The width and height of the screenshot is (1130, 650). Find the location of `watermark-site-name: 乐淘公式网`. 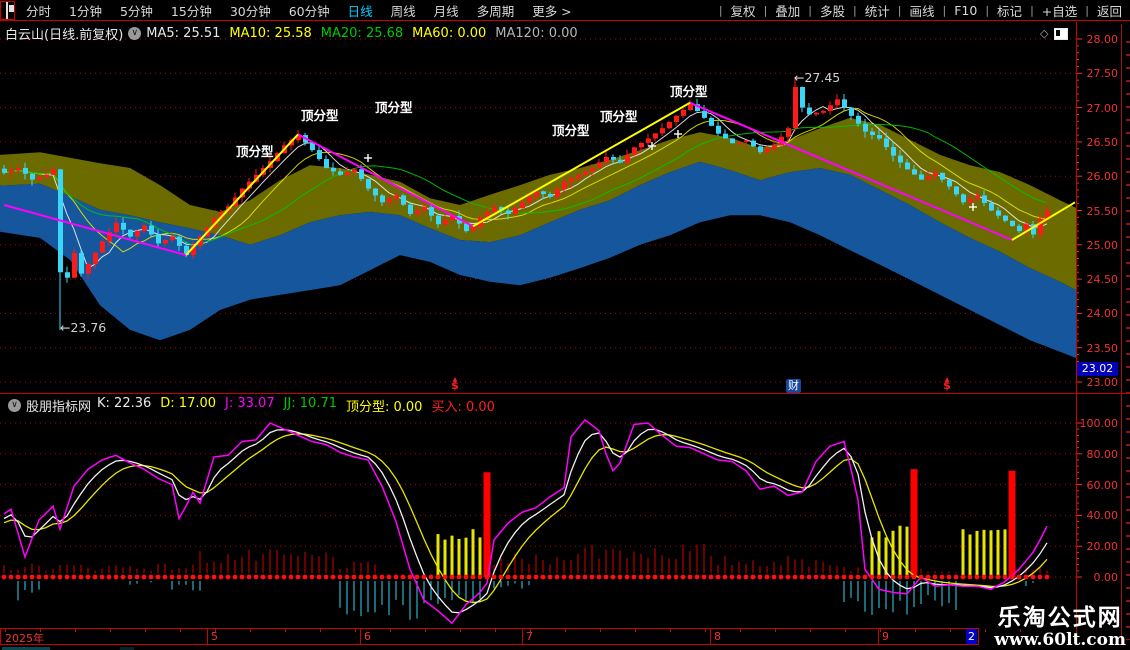

watermark-site-name: 乐淘公式网 is located at coordinates (1060, 618).